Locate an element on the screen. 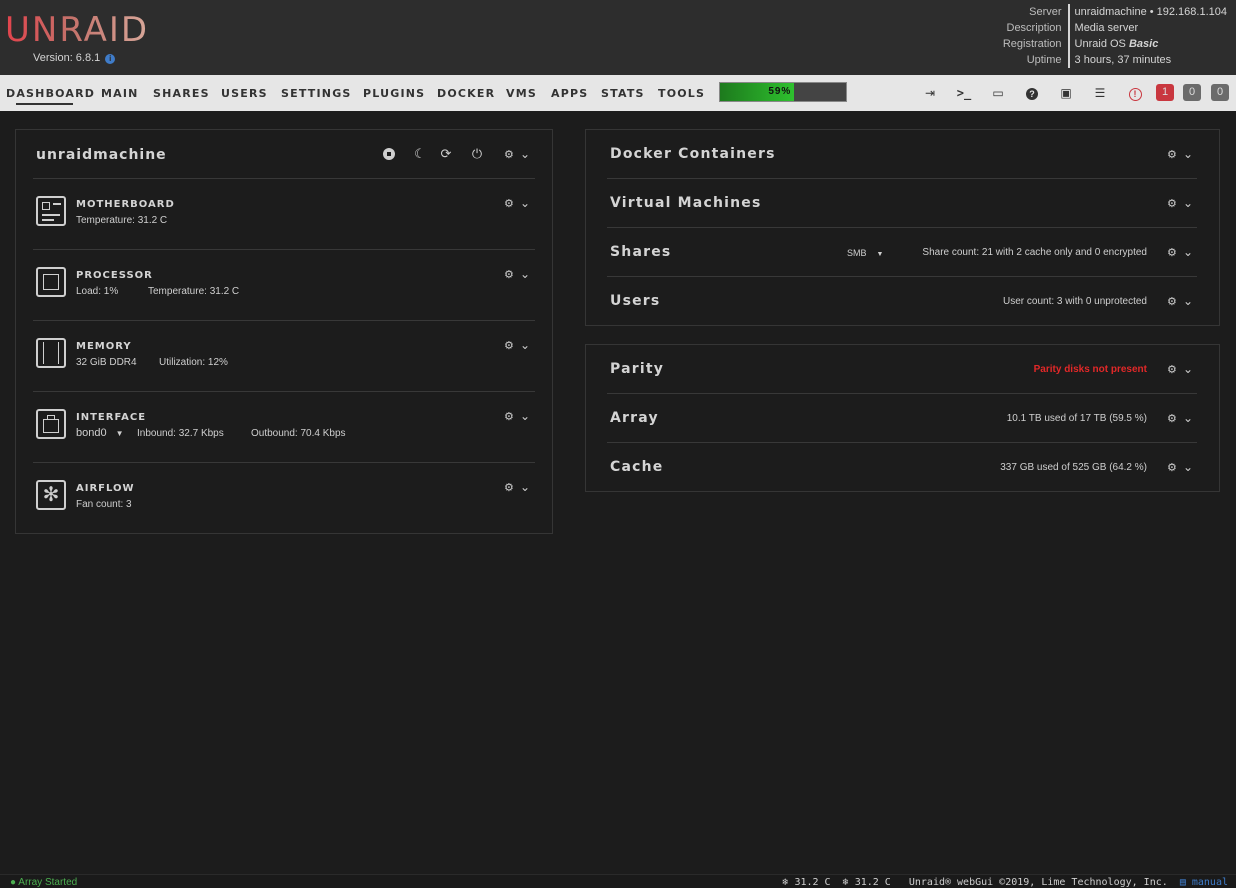 The image size is (1236, 888). sleep-moon-icon: ☾ is located at coordinates (420, 154).